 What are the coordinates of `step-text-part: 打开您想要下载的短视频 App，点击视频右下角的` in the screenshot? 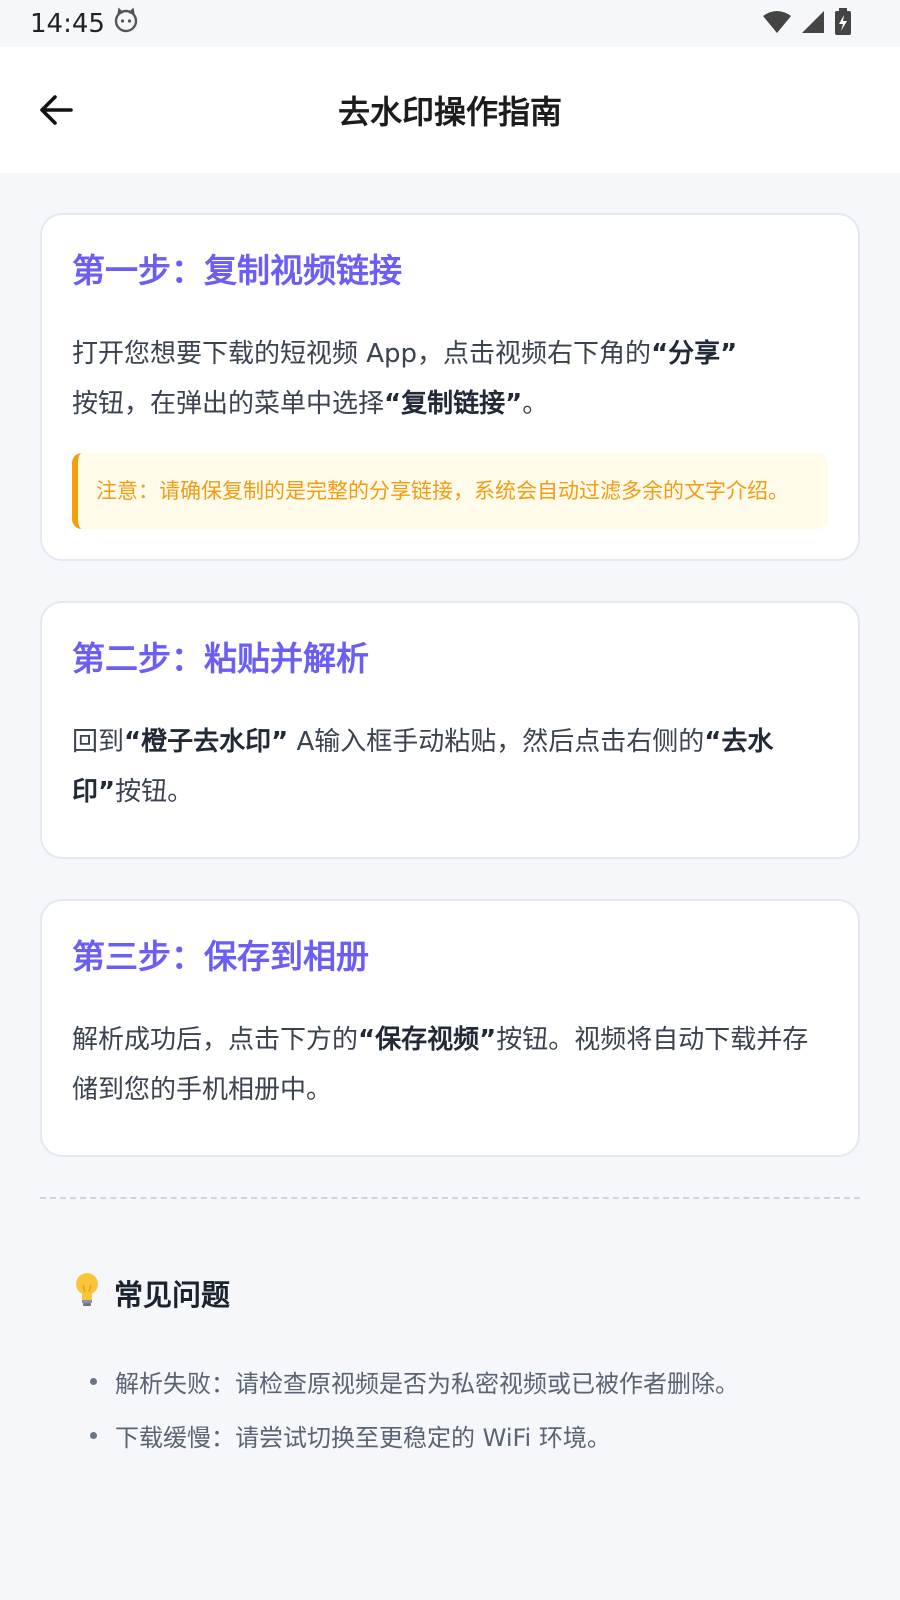 It's located at (362, 354).